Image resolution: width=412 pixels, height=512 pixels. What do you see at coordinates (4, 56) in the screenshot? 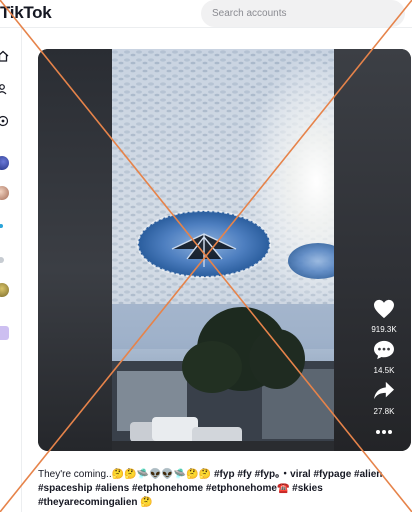
I see `home-icon` at bounding box center [4, 56].